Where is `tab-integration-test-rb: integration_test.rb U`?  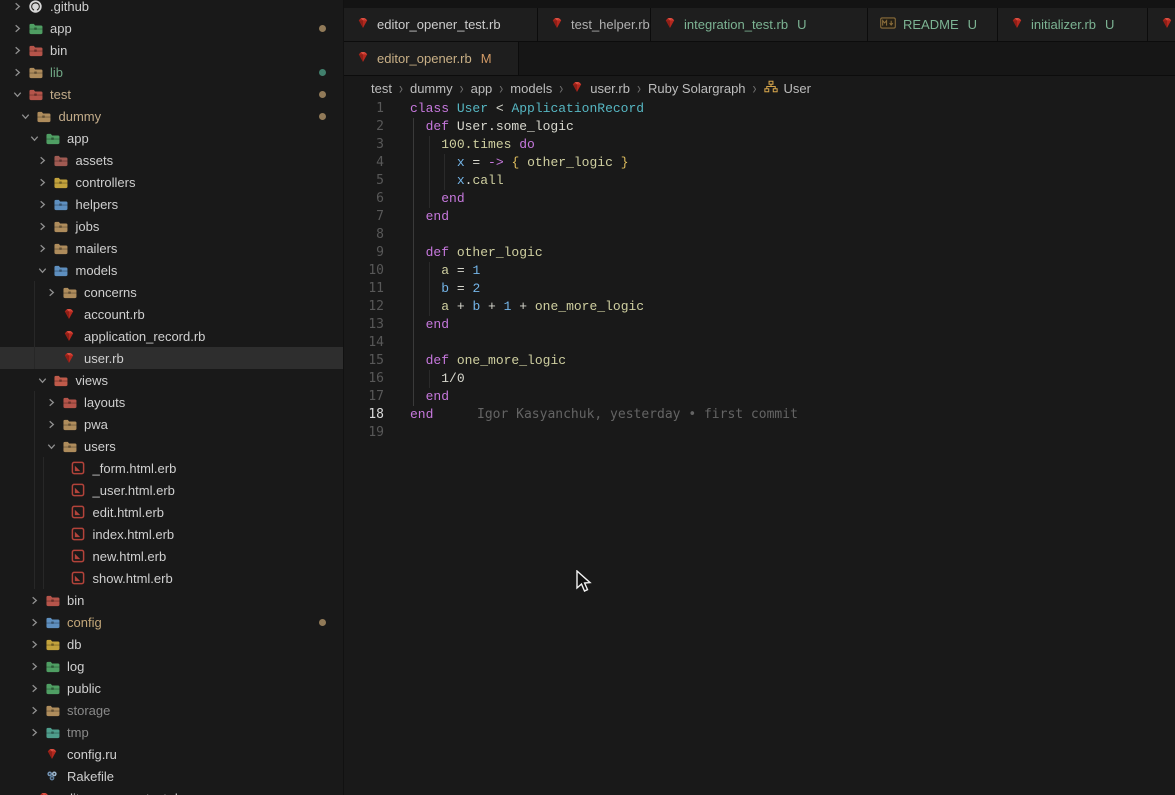
tab-integration-test-rb: integration_test.rb U is located at coordinates (759, 24).